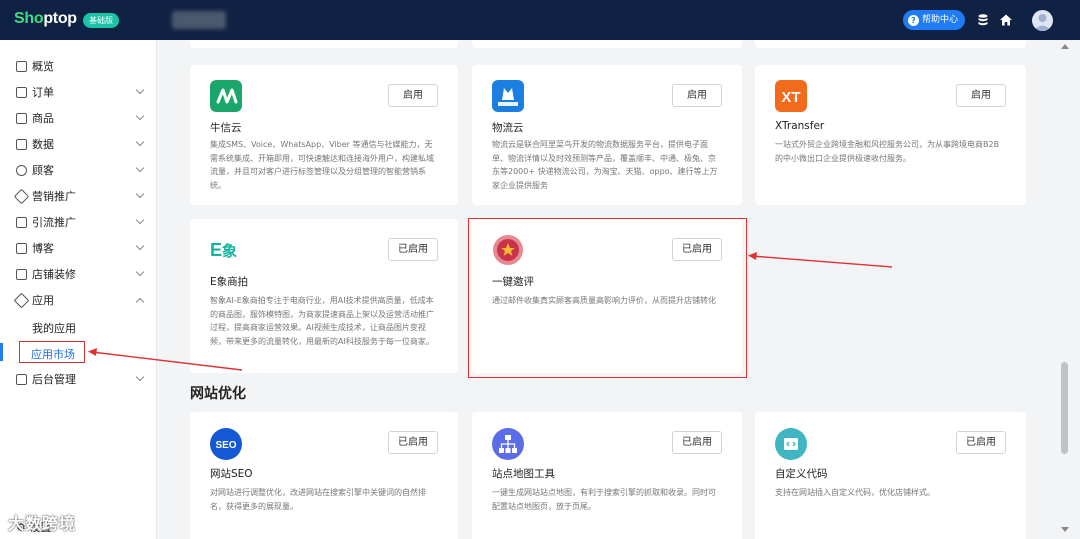  What do you see at coordinates (199, 20) in the screenshot?
I see `store-name-blurred` at bounding box center [199, 20].